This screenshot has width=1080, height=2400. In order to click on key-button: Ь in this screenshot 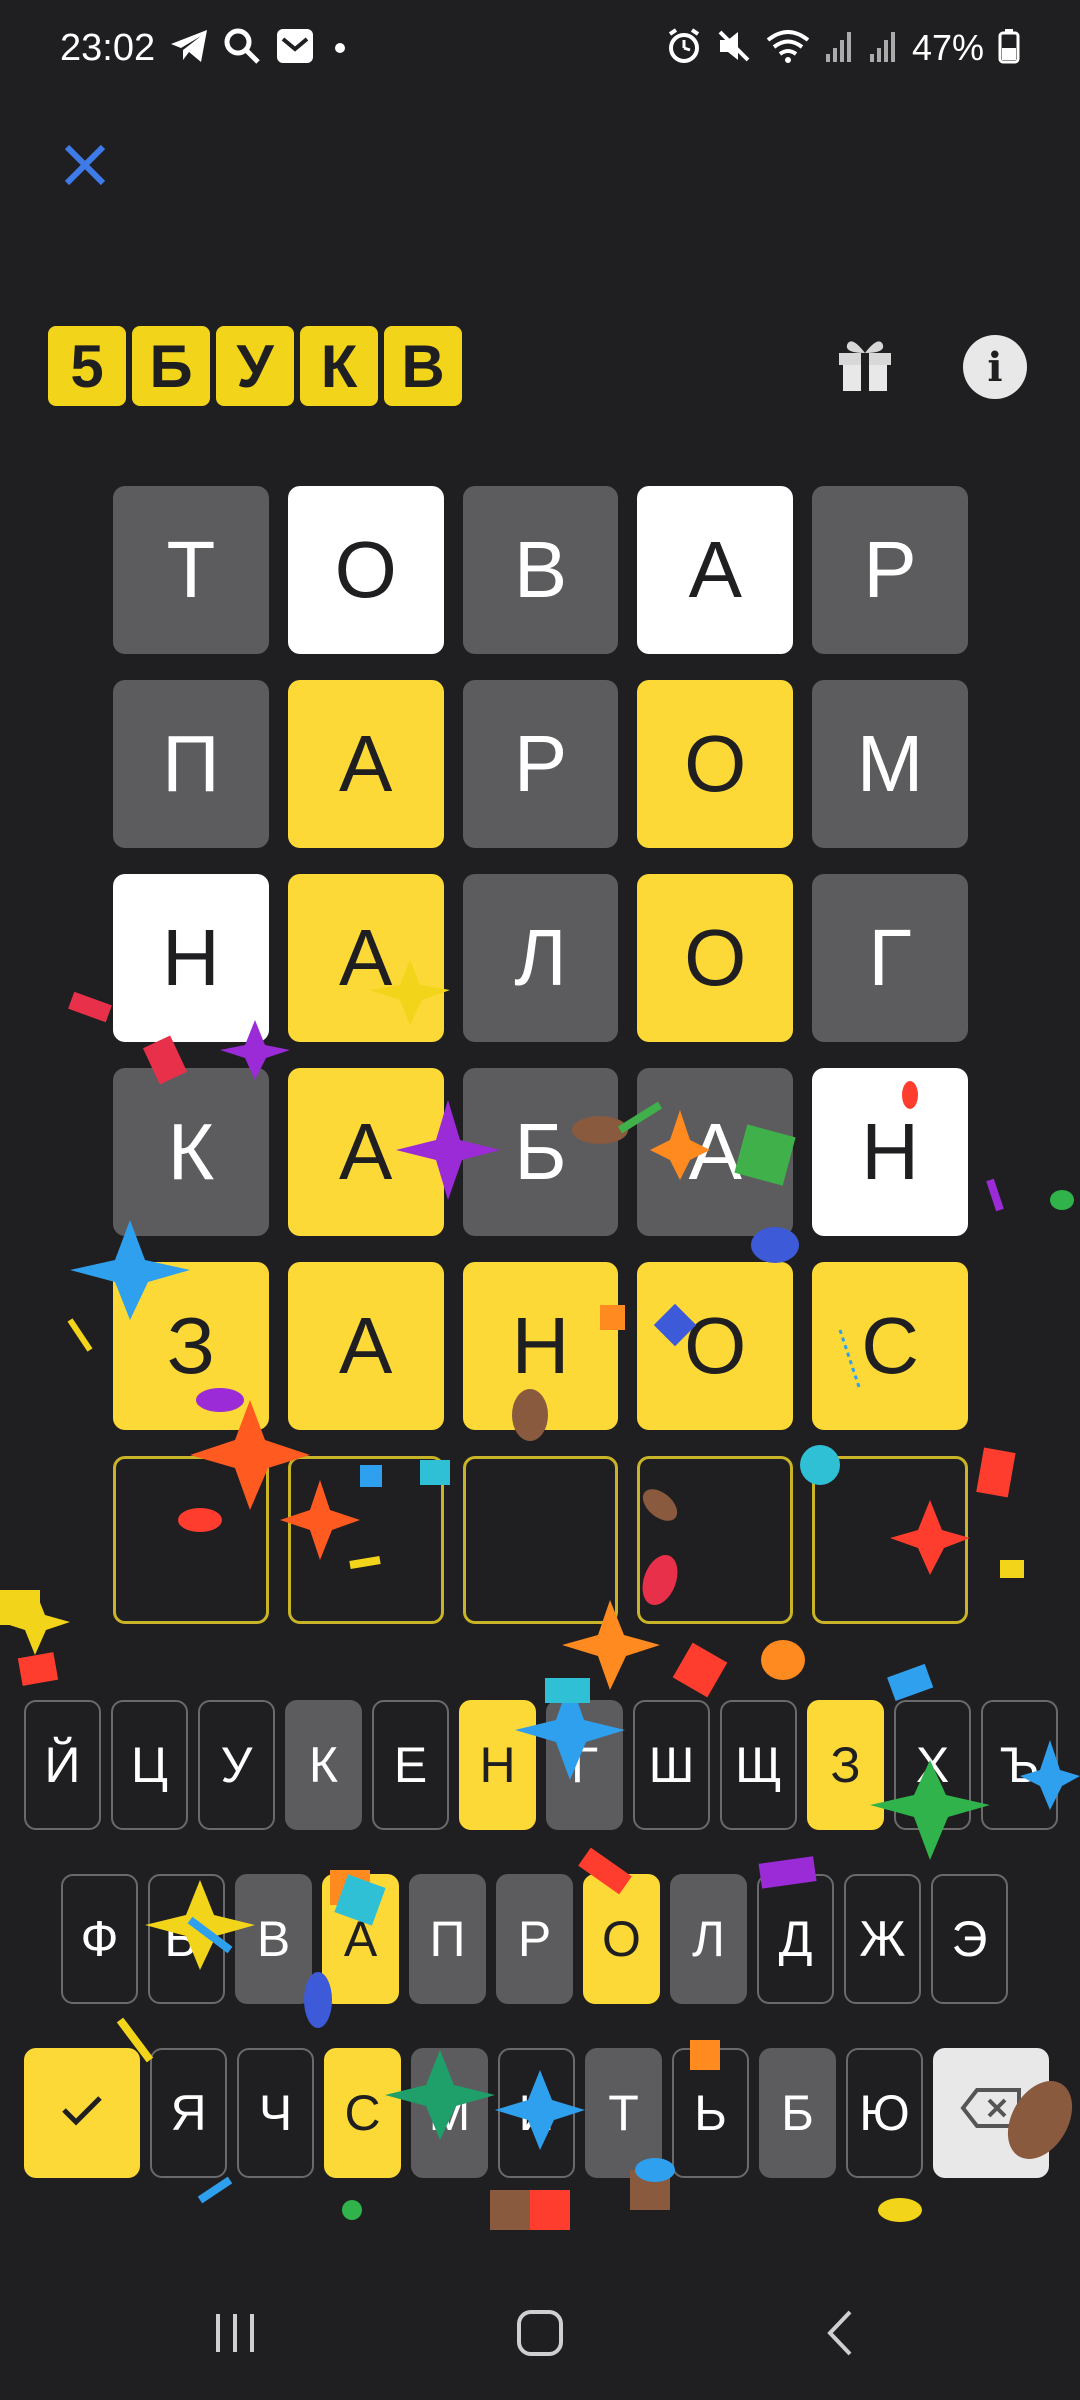, I will do `click(710, 2113)`.